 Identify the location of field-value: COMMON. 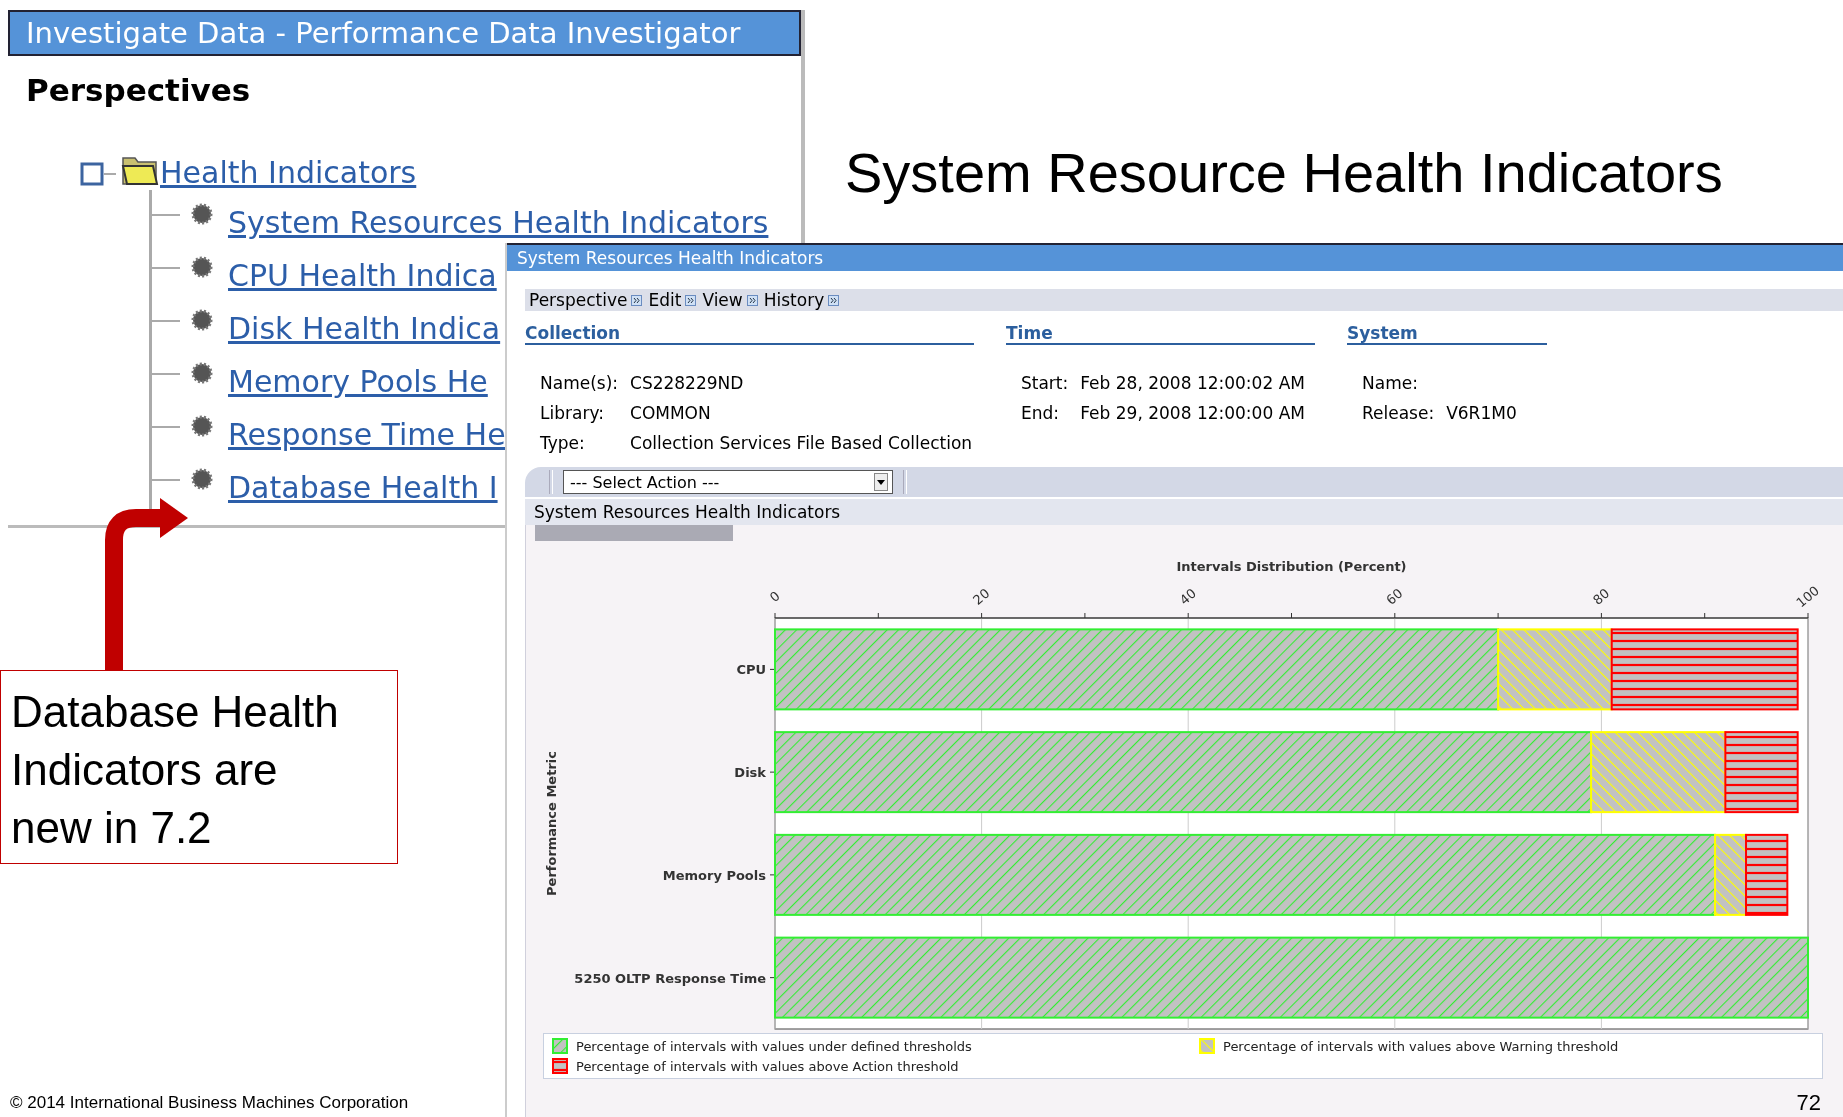
(671, 413).